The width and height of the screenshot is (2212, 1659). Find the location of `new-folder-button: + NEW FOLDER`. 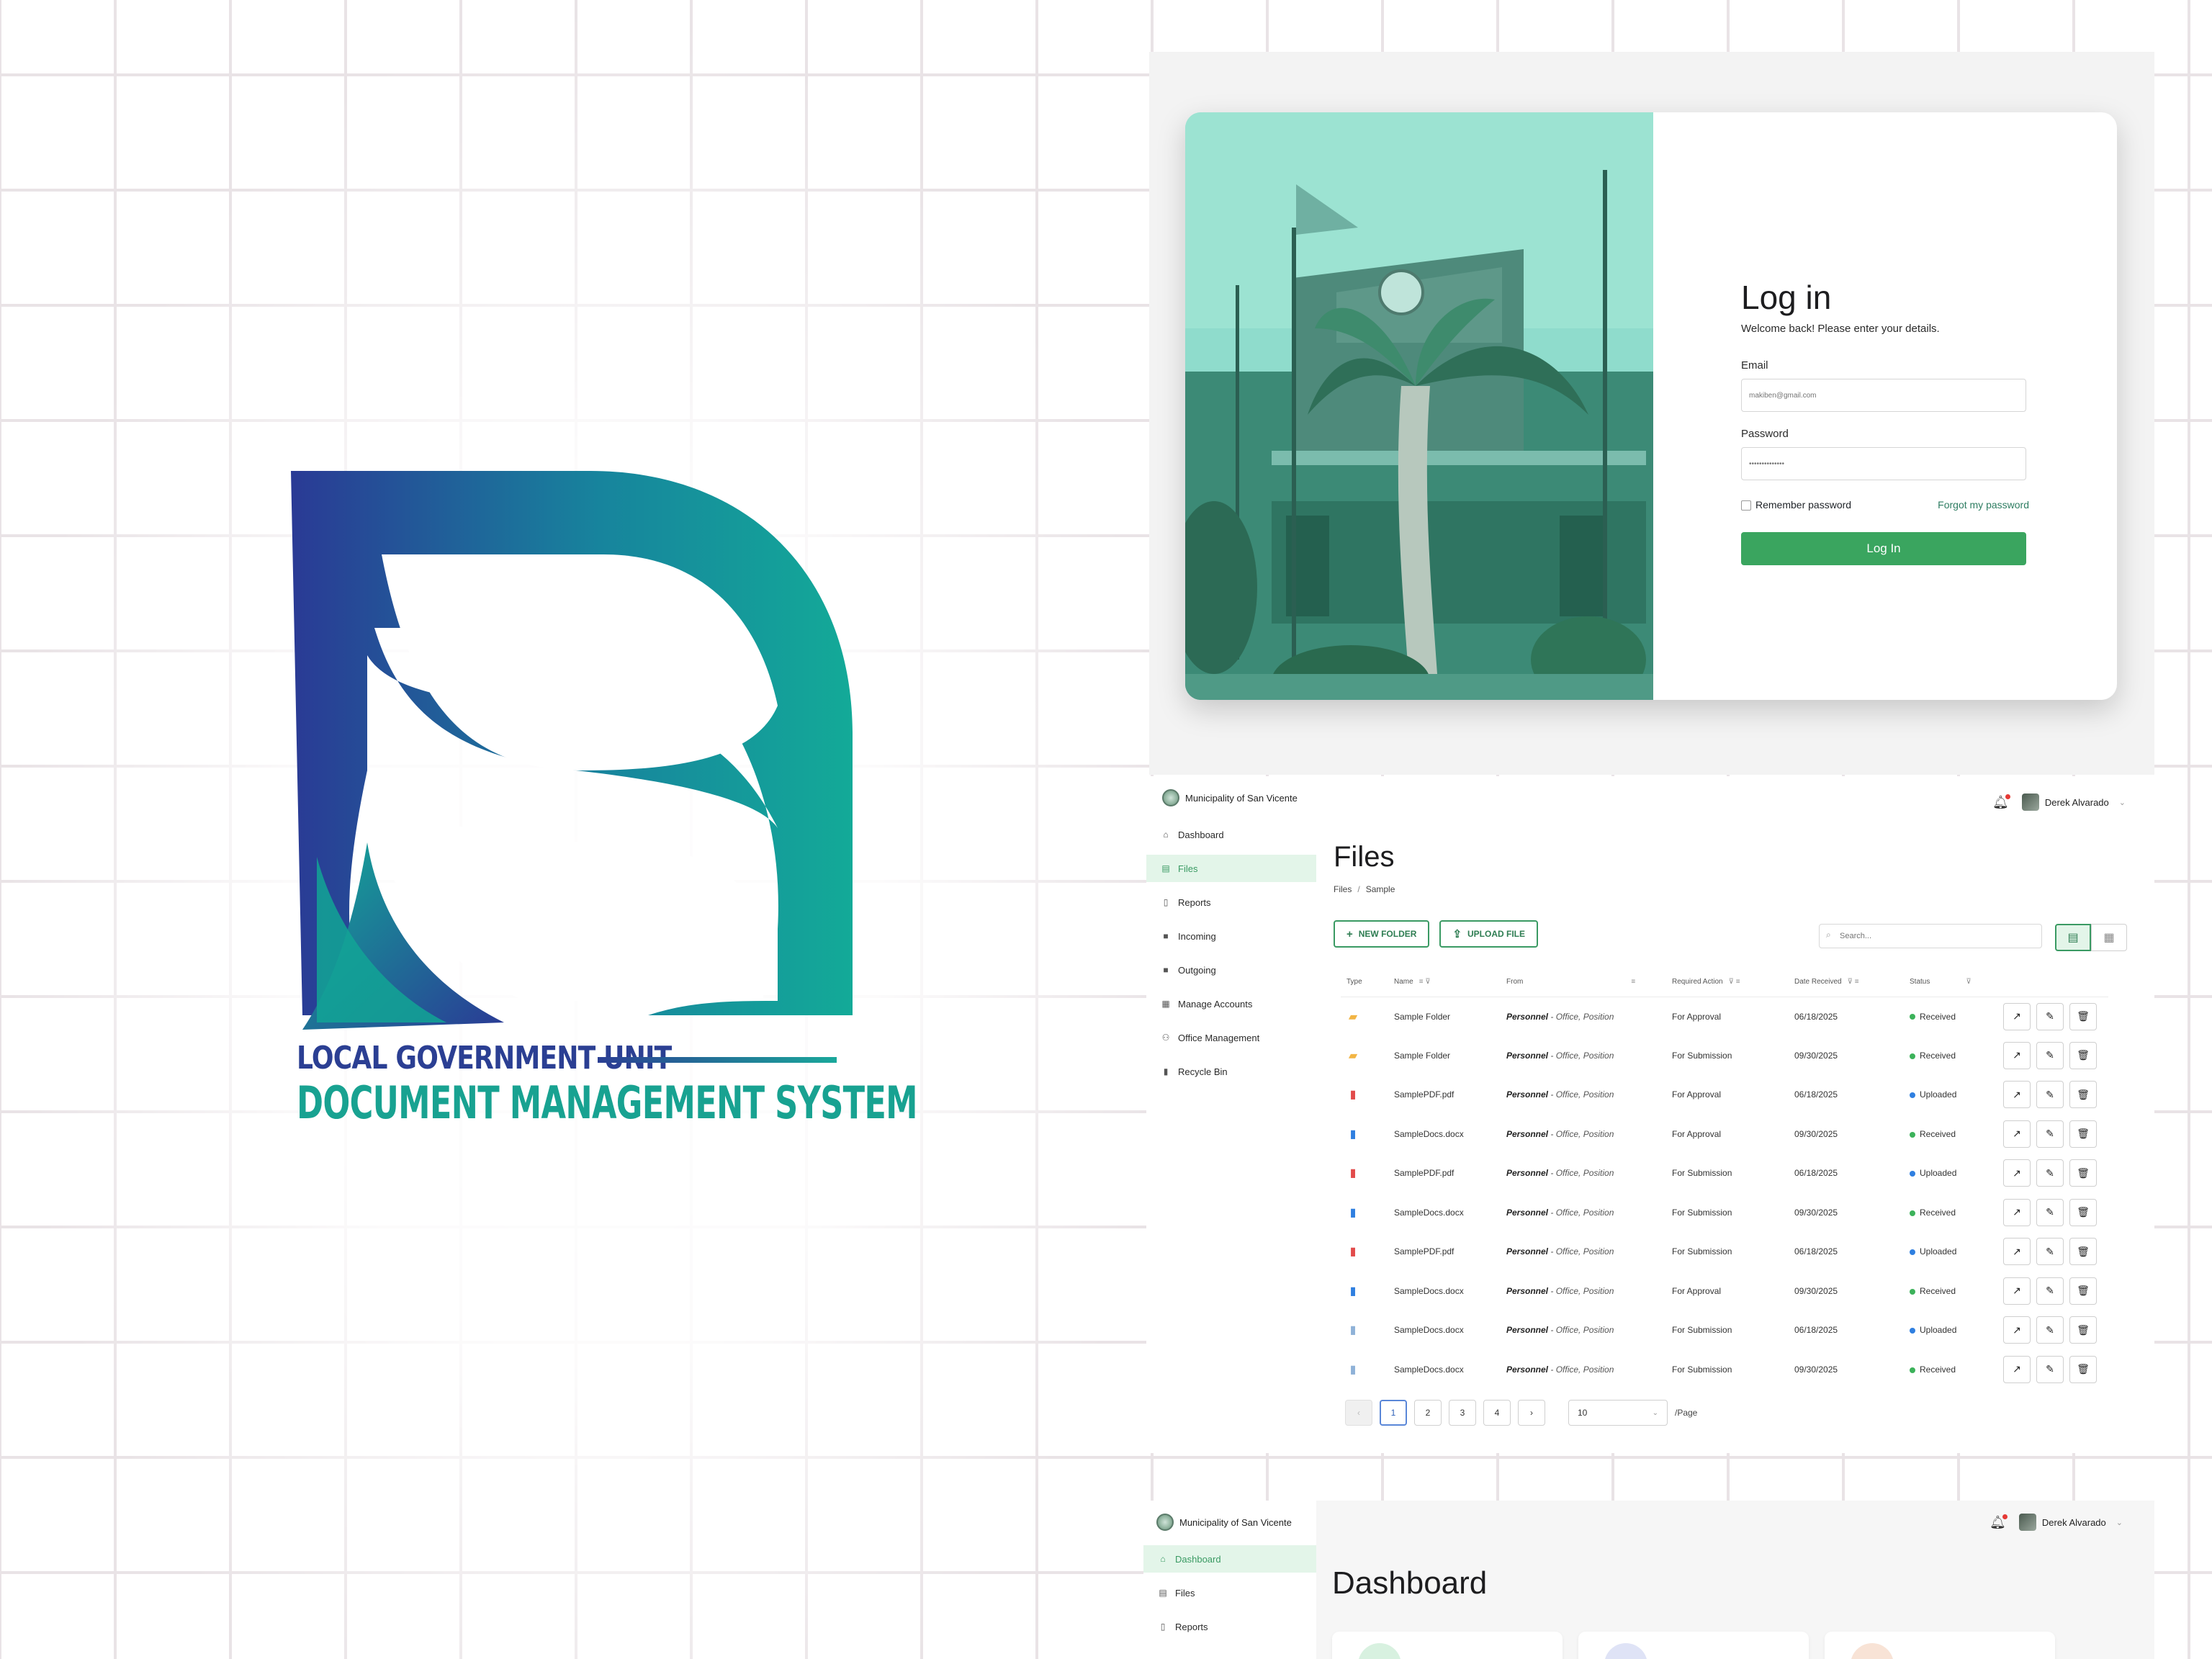

new-folder-button: + NEW FOLDER is located at coordinates (1382, 934).